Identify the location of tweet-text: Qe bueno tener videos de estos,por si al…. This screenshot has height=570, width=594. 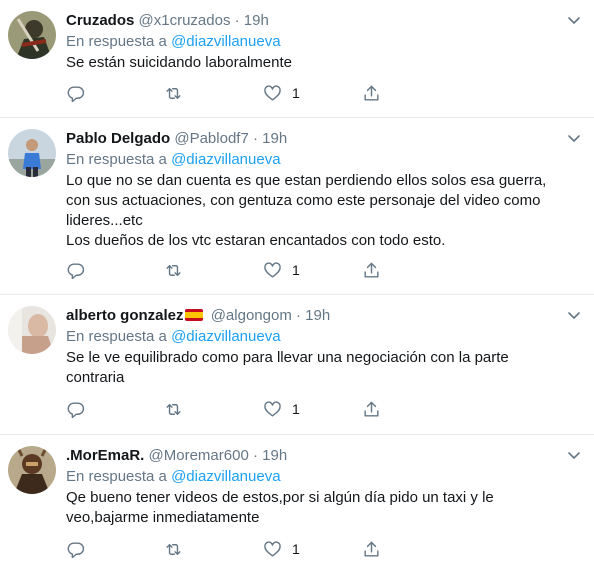
(280, 507).